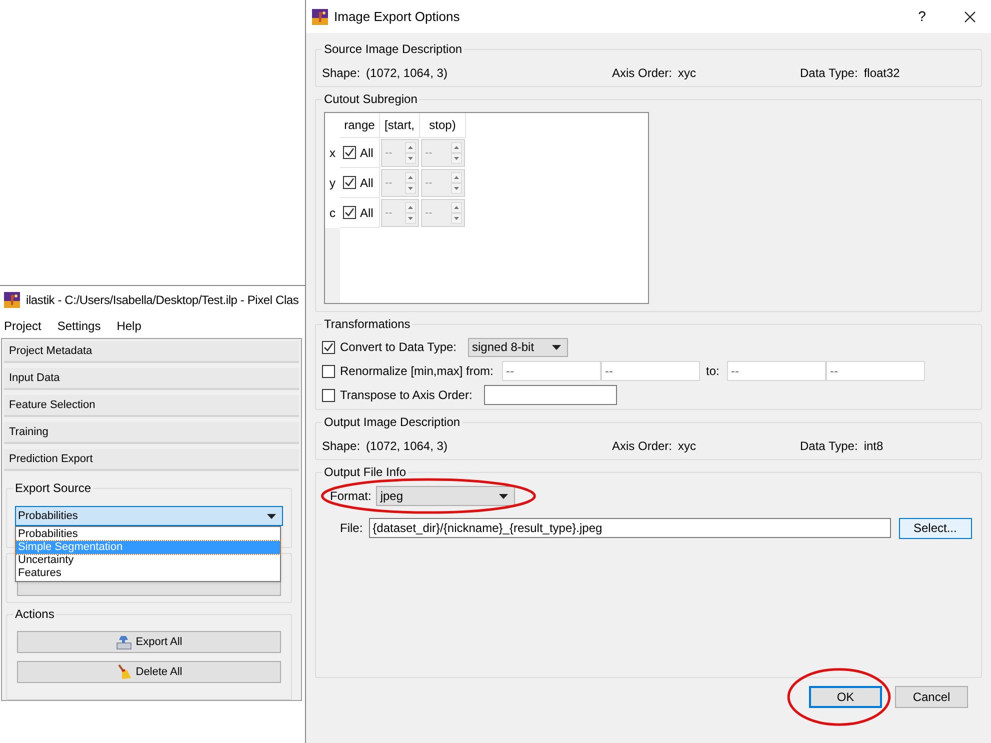 Image resolution: width=991 pixels, height=743 pixels. I want to click on column-header: [start,, so click(400, 125).